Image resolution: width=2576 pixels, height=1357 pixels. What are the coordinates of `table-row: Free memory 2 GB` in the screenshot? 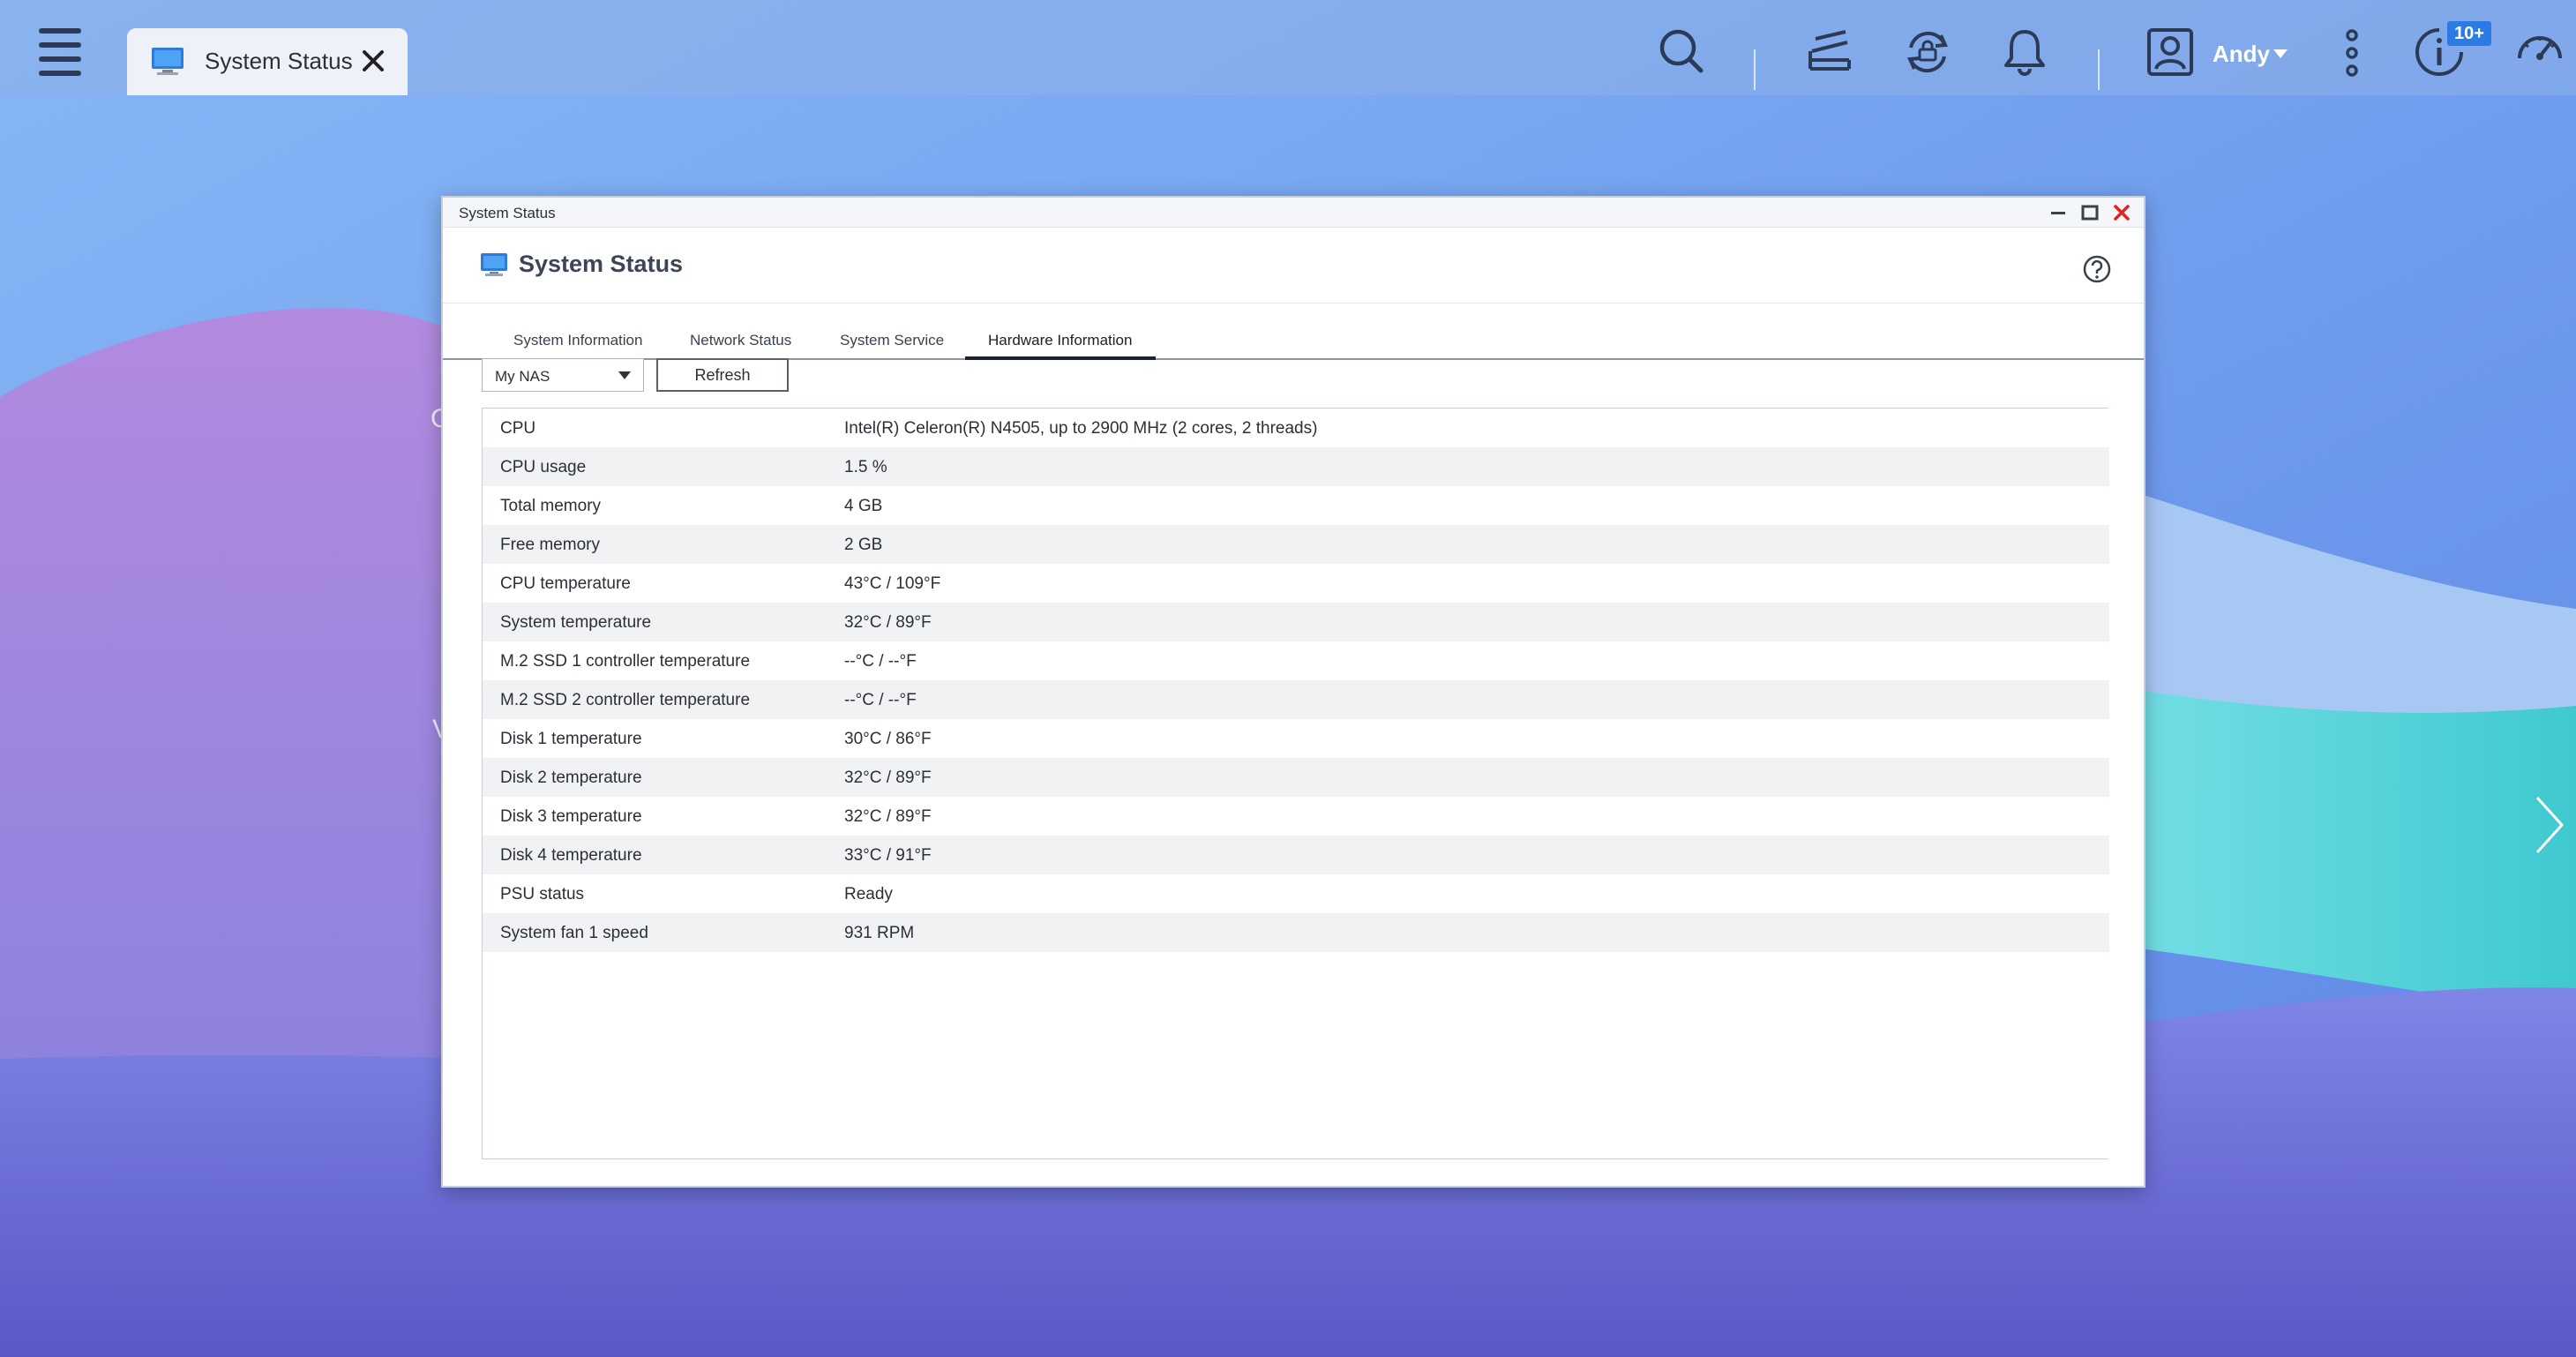 It's located at (1296, 544).